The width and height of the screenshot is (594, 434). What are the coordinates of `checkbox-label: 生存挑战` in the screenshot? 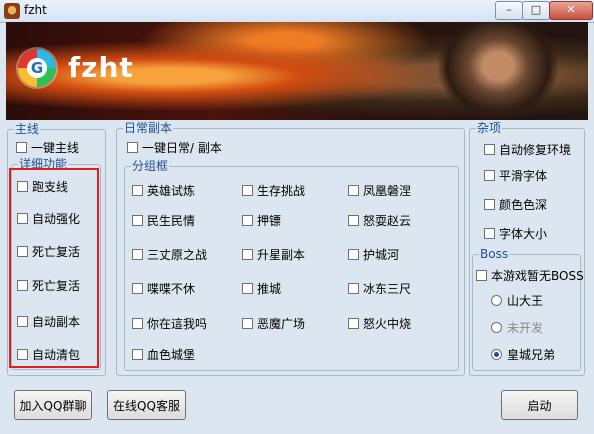 It's located at (281, 190).